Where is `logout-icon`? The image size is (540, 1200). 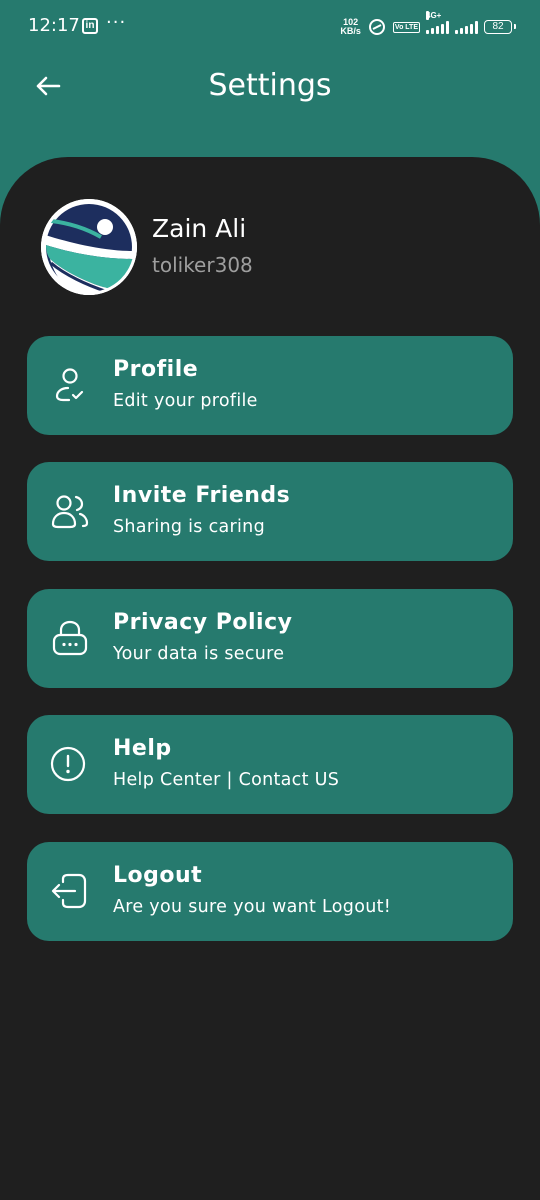
logout-icon is located at coordinates (69, 891).